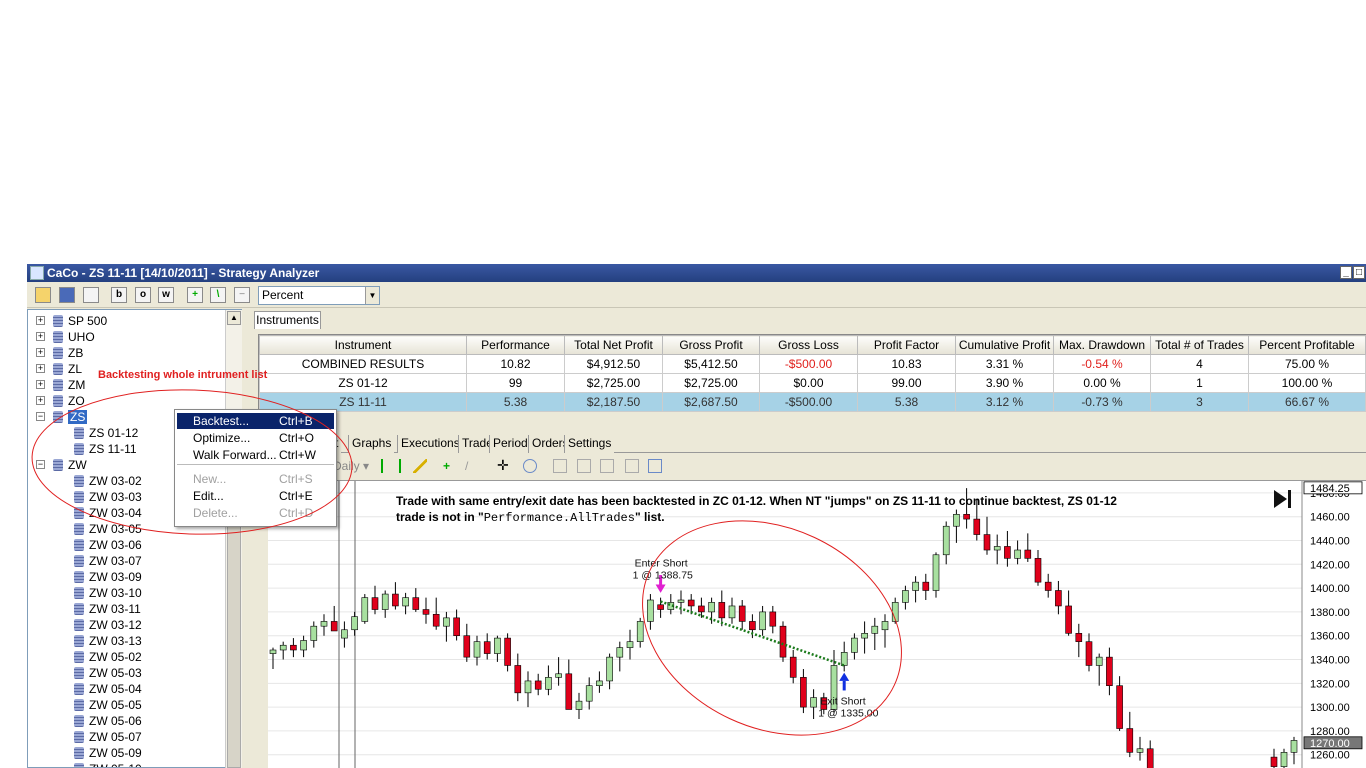  Describe the element at coordinates (108, 625) in the screenshot. I see `tree-item-contract: ZW 03-12` at that location.